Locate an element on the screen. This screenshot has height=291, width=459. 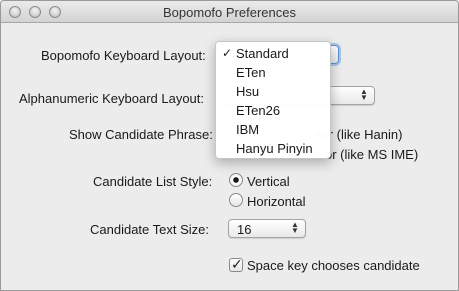
horizontal-radio-label: Horizontal is located at coordinates (276, 201).